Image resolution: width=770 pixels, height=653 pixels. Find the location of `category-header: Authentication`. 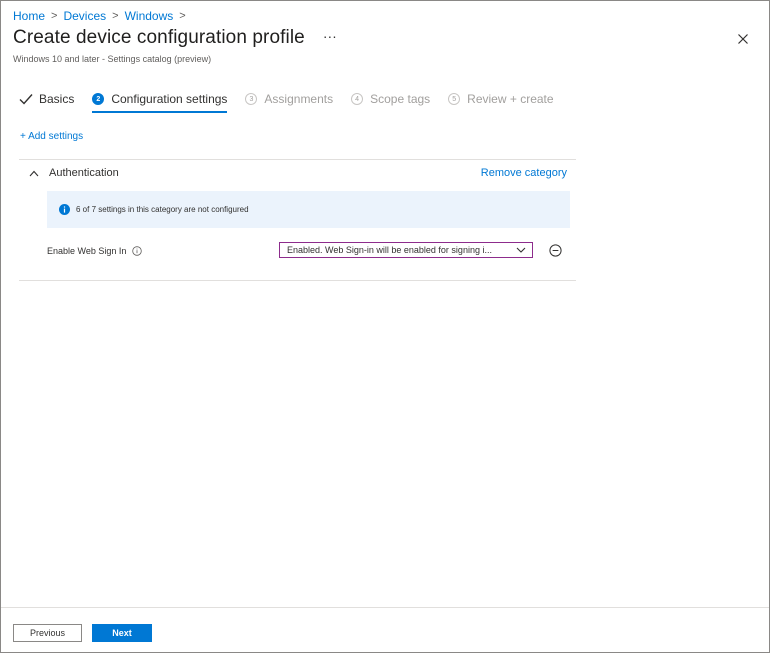

category-header: Authentication is located at coordinates (74, 173).